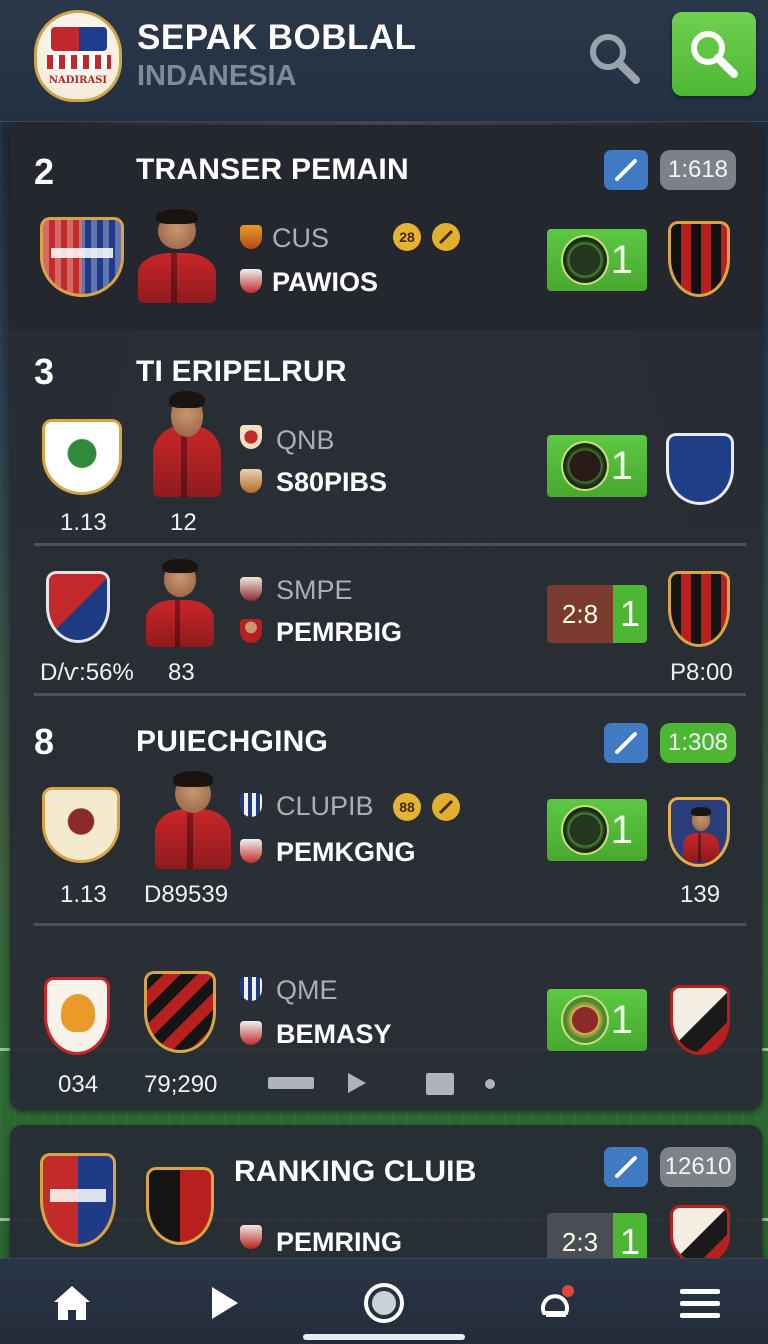 This screenshot has width=768, height=1344. I want to click on notification-icon, so click(556, 1303).